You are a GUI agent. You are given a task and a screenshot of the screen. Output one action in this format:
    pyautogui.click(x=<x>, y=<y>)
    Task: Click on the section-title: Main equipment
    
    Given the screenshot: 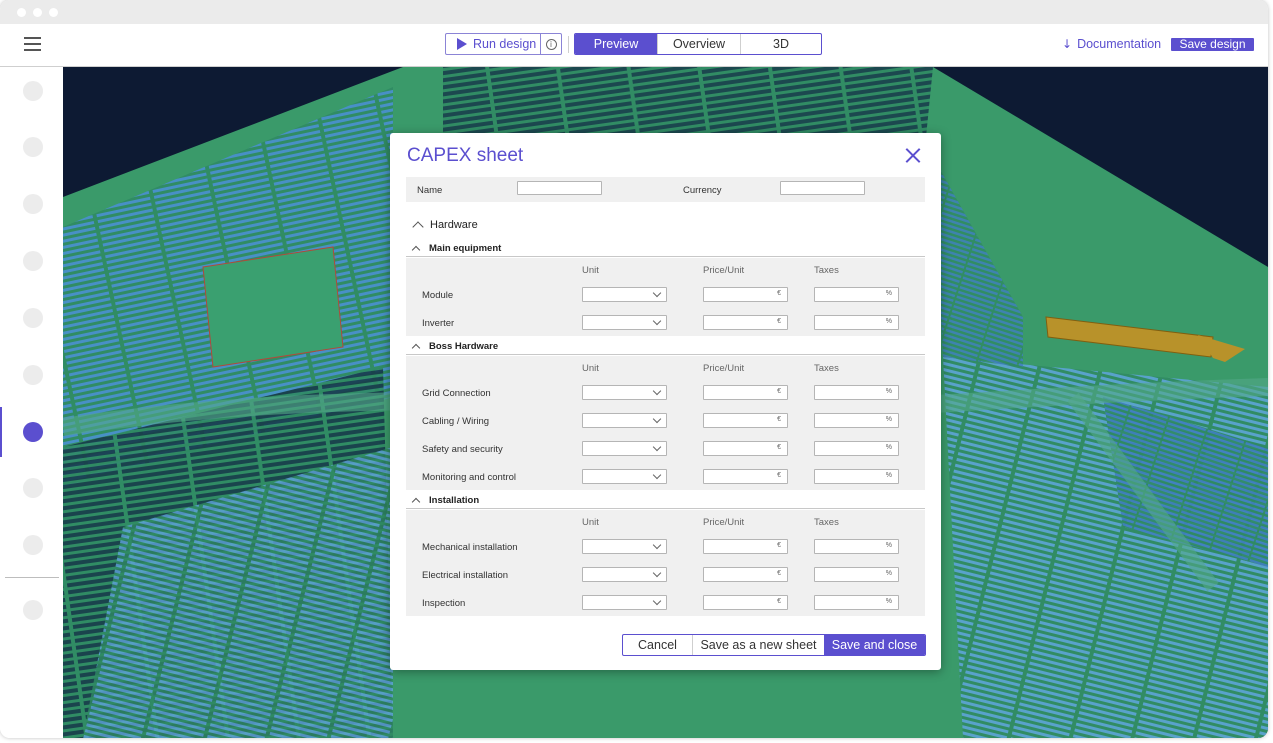 What is the action you would take?
    pyautogui.click(x=465, y=248)
    